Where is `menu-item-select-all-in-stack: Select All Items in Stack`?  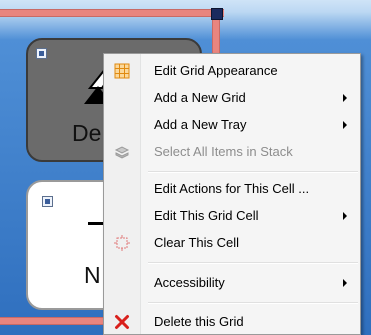 menu-item-select-all-in-stack: Select All Items in Stack is located at coordinates (232, 152).